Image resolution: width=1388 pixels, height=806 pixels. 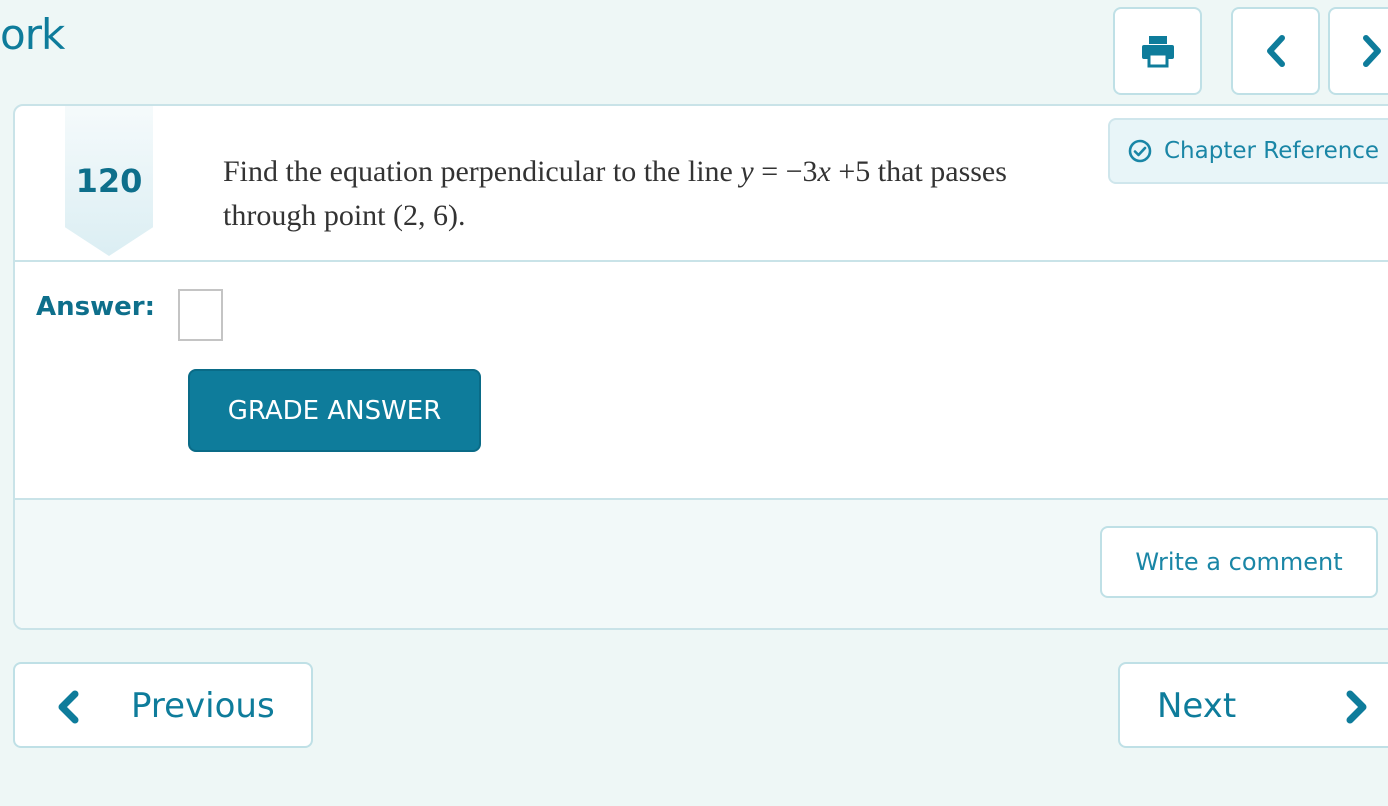 I want to click on page-title: ork, so click(x=32, y=34).